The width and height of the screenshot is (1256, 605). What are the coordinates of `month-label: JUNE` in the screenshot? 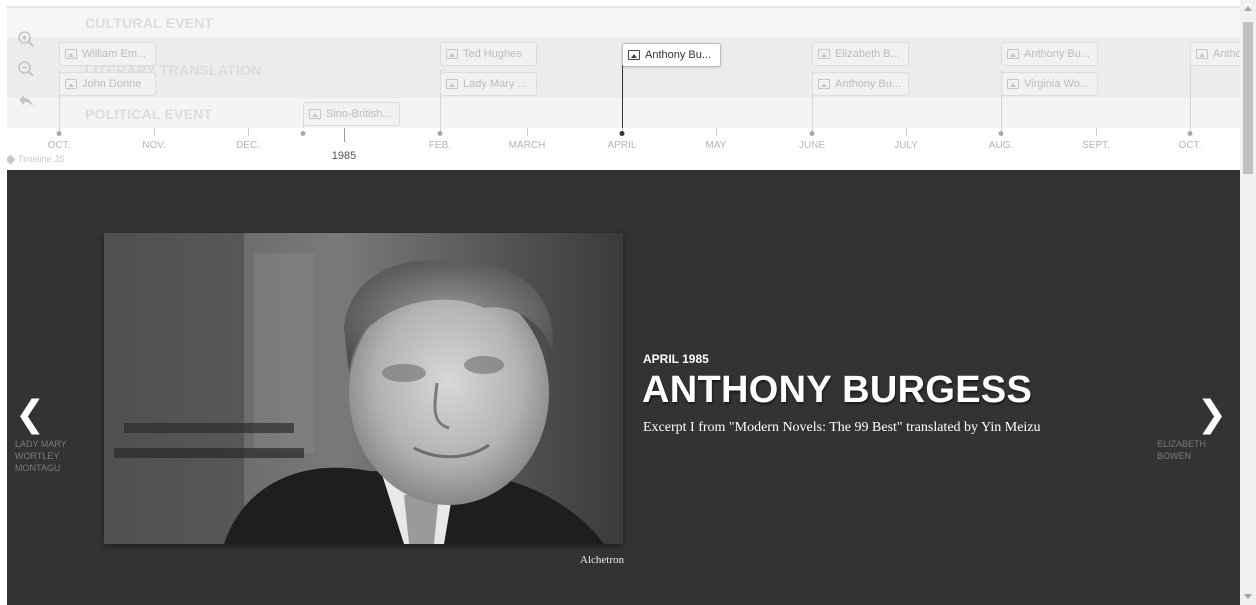 It's located at (812, 145).